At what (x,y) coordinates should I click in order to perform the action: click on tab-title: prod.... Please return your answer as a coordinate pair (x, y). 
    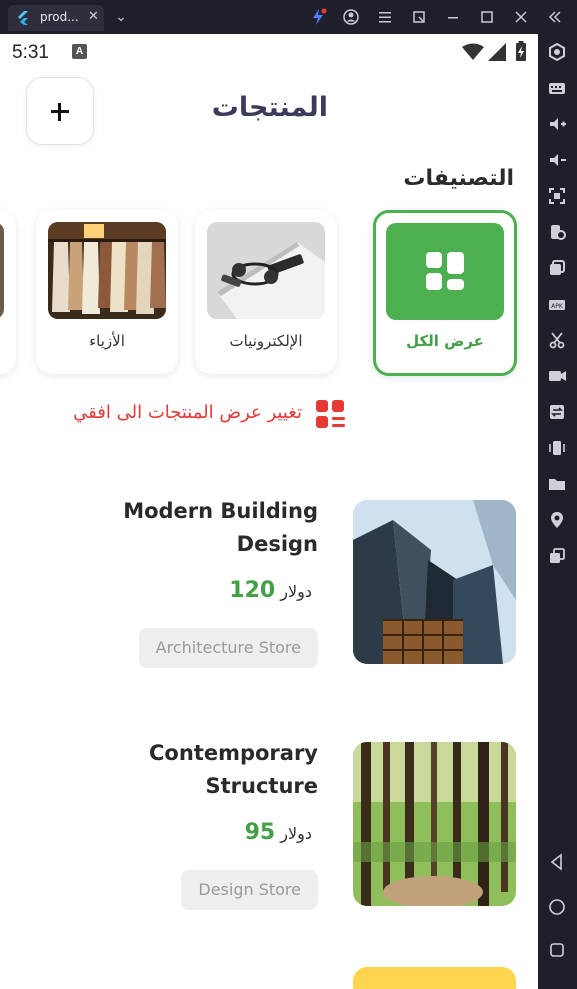
    Looking at the image, I should click on (59, 17).